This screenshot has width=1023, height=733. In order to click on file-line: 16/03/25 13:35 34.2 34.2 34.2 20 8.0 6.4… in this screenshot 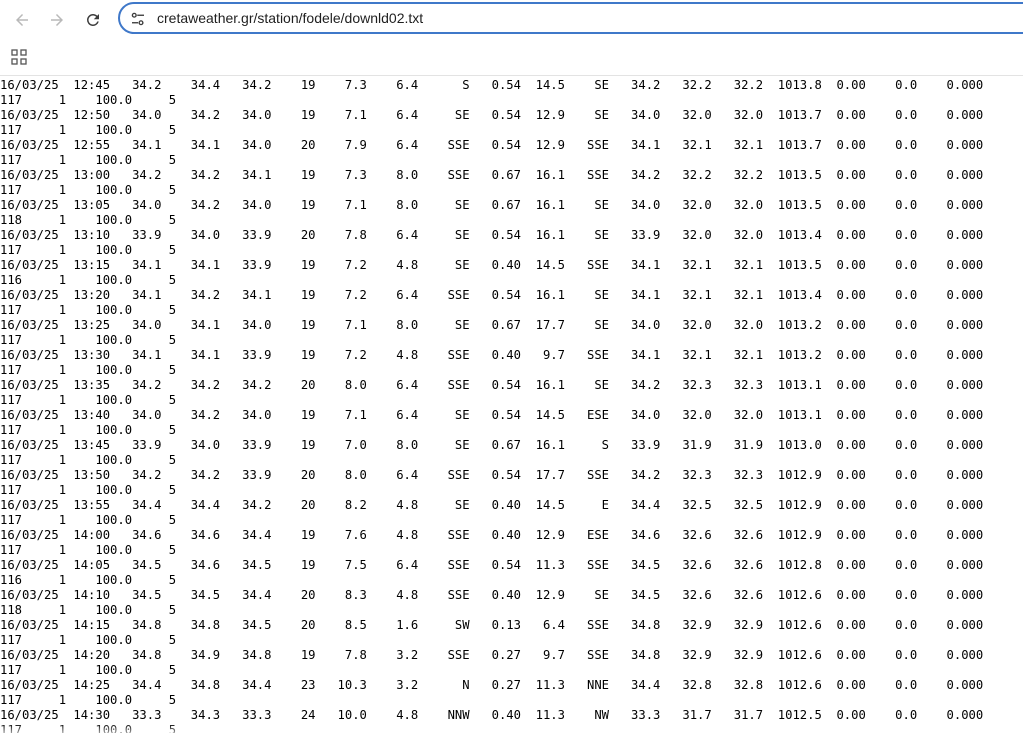, I will do `click(492, 385)`.